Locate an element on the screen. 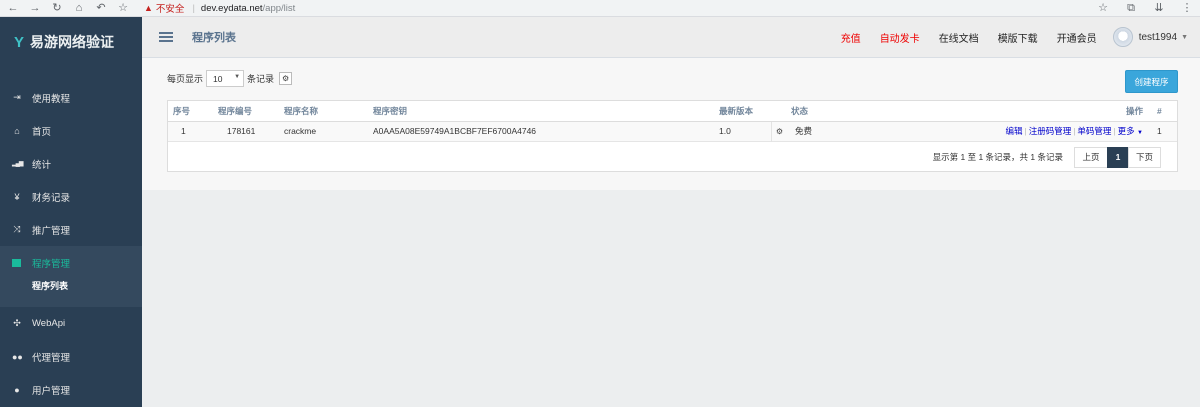 Image resolution: width=1200 pixels, height=407 pixels. docs-link: 在线文档 is located at coordinates (959, 37).